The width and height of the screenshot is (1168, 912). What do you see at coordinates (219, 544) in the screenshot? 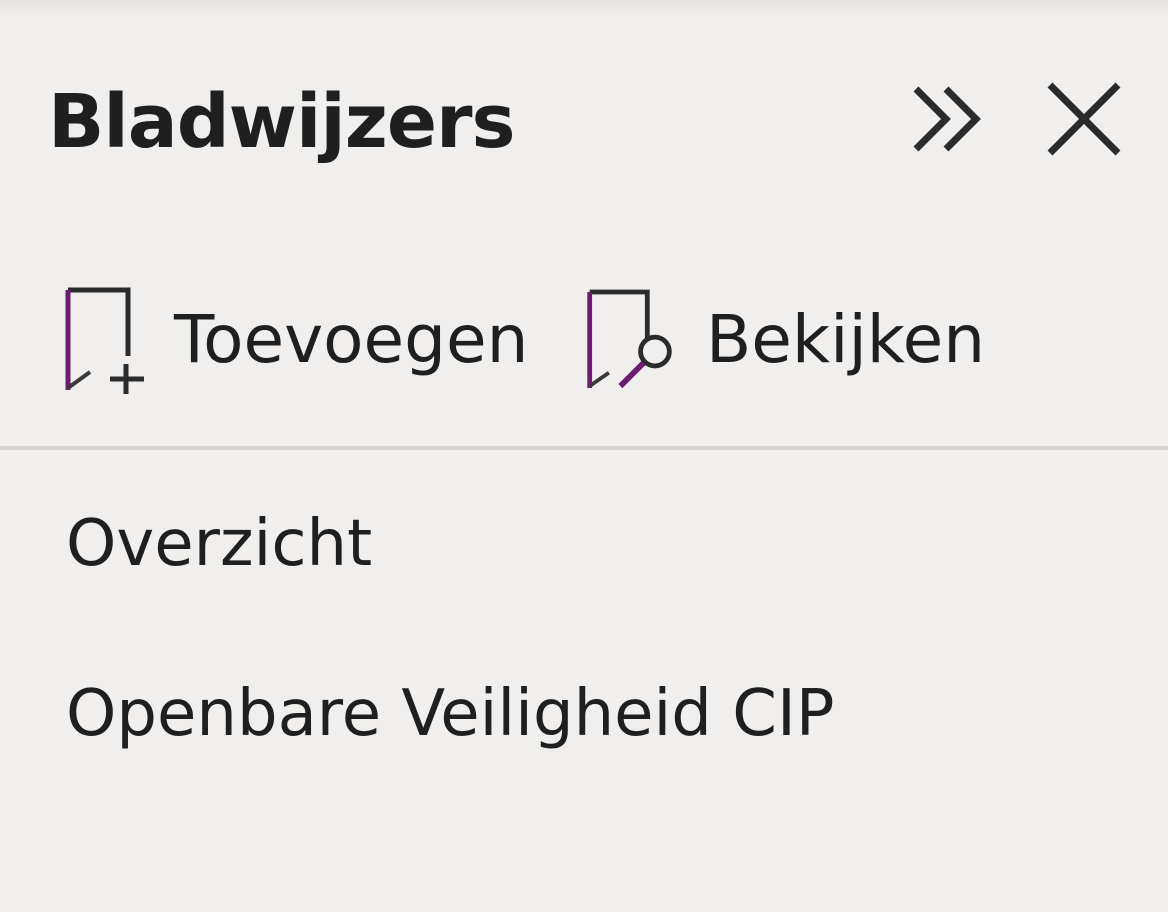
I see `bookmark-label: Overzicht` at bounding box center [219, 544].